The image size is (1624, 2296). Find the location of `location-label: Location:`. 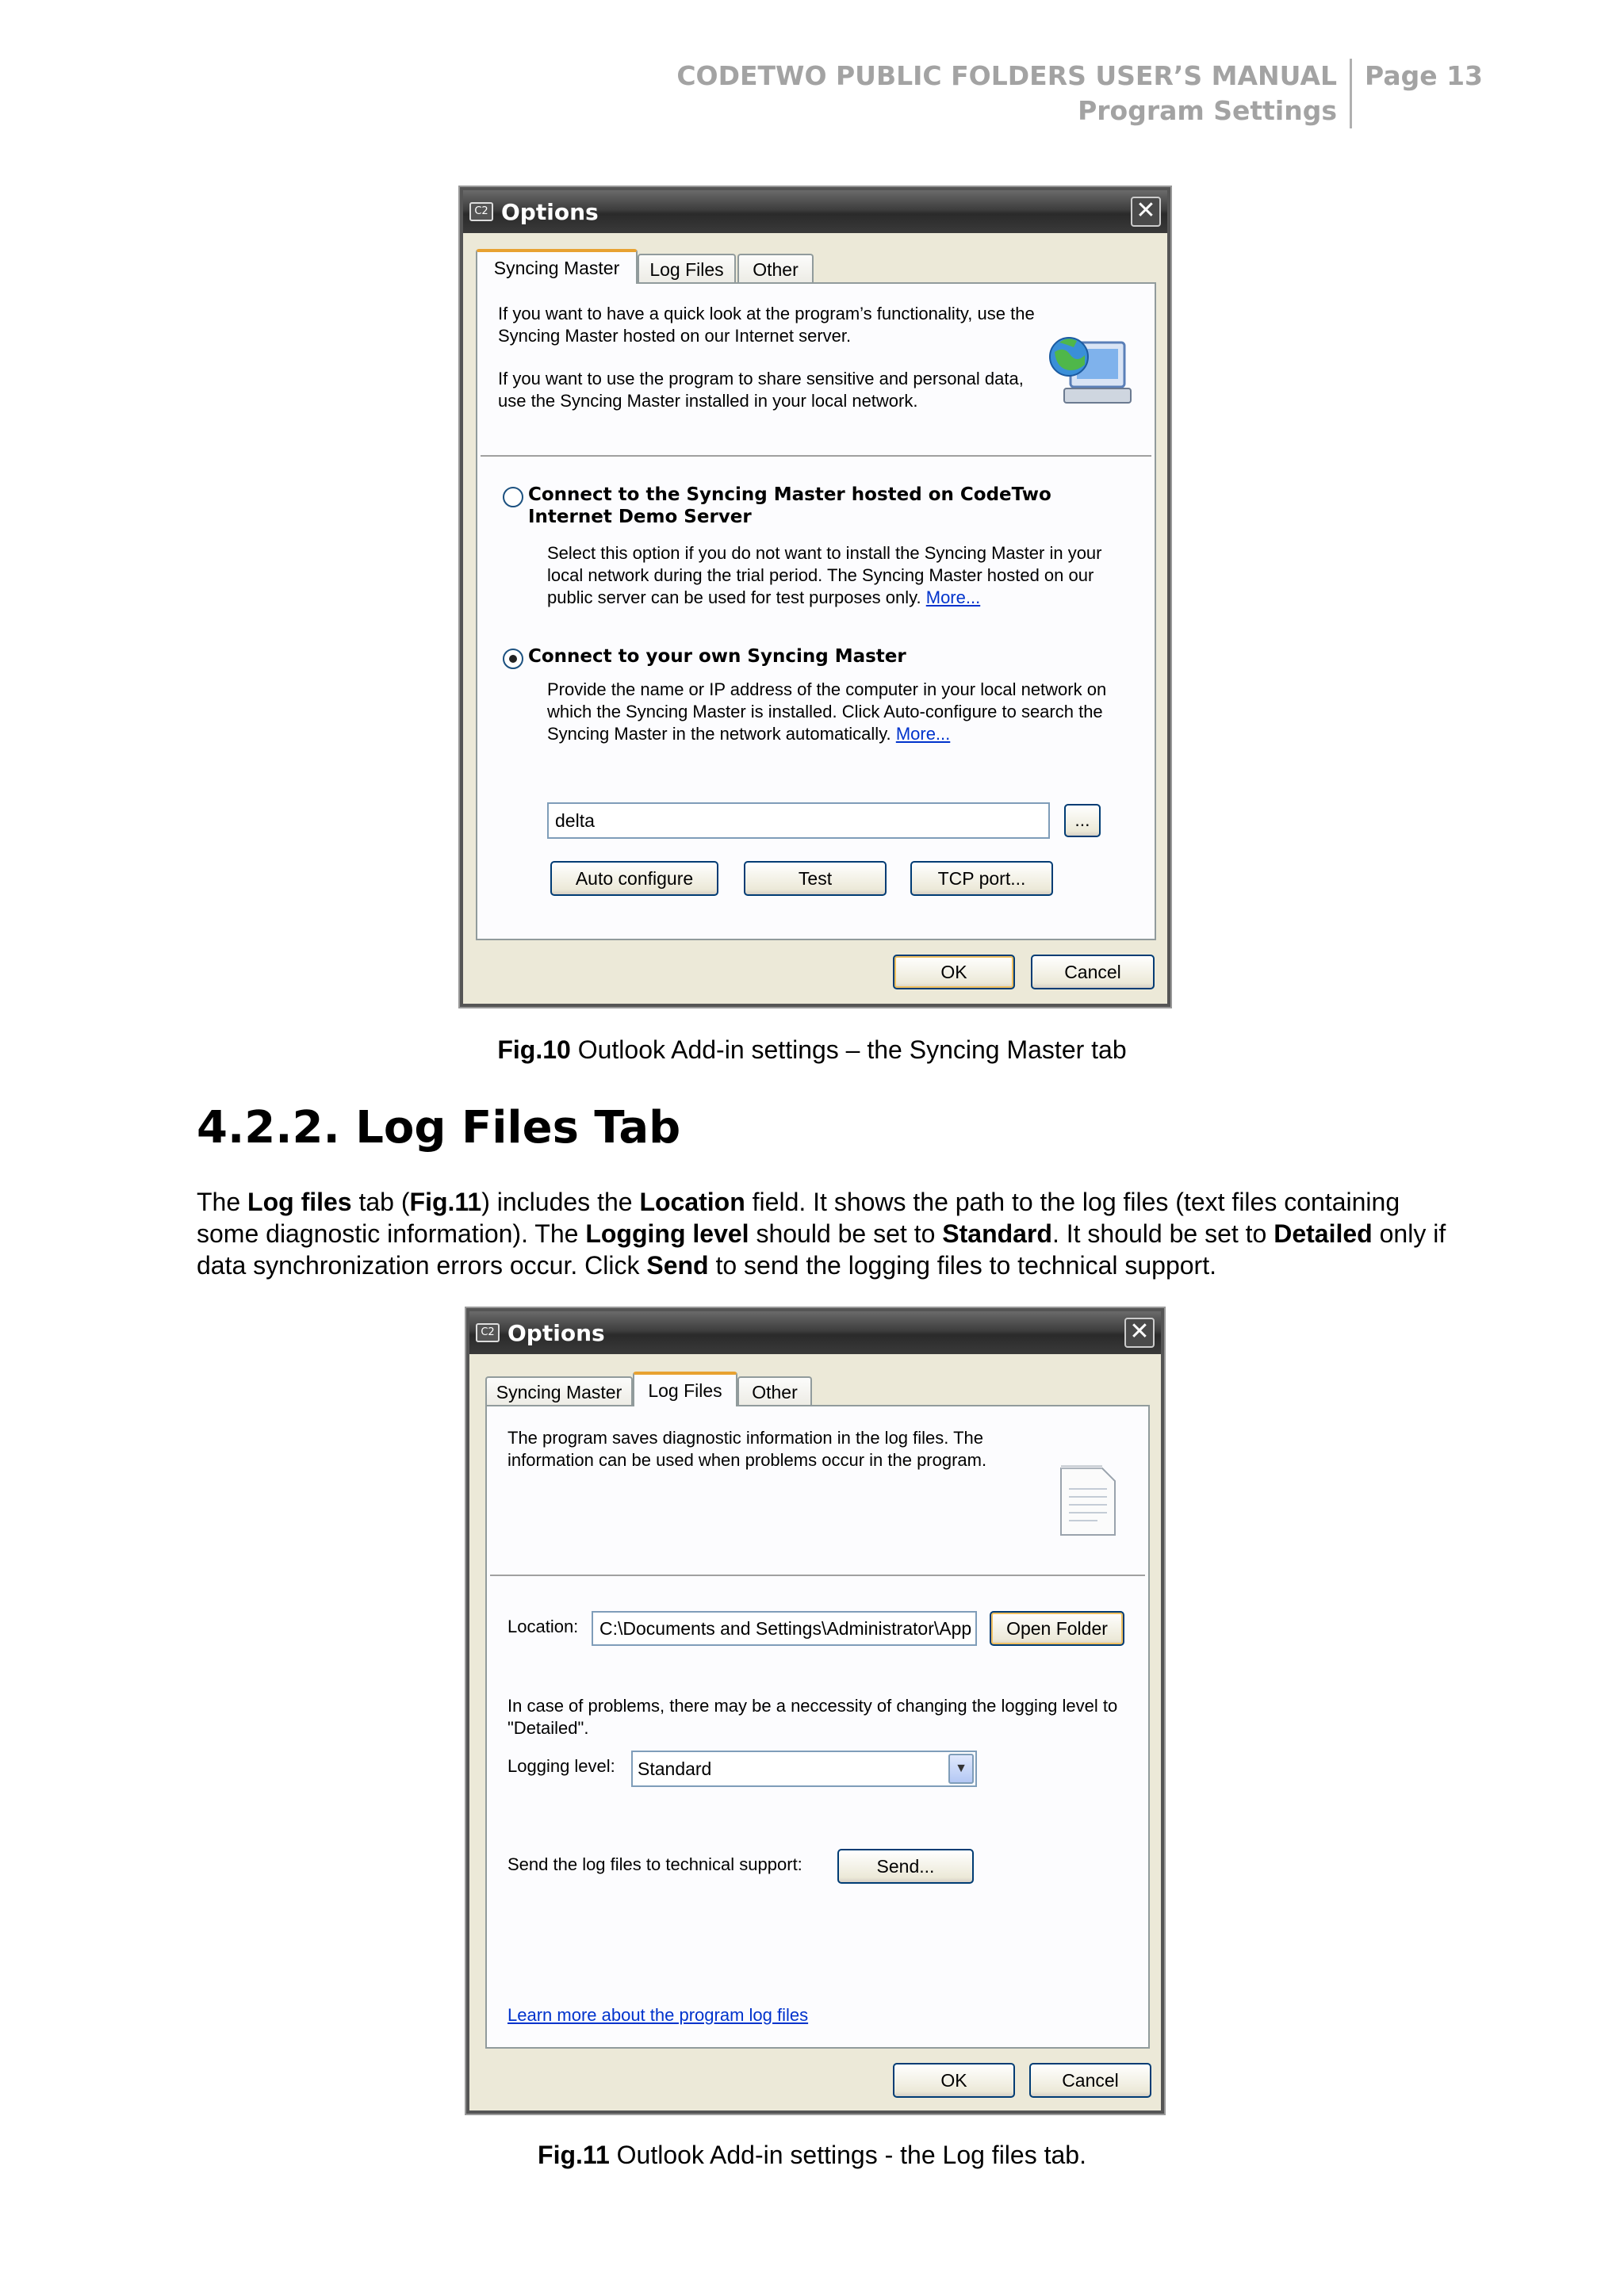

location-label: Location: is located at coordinates (543, 1627).